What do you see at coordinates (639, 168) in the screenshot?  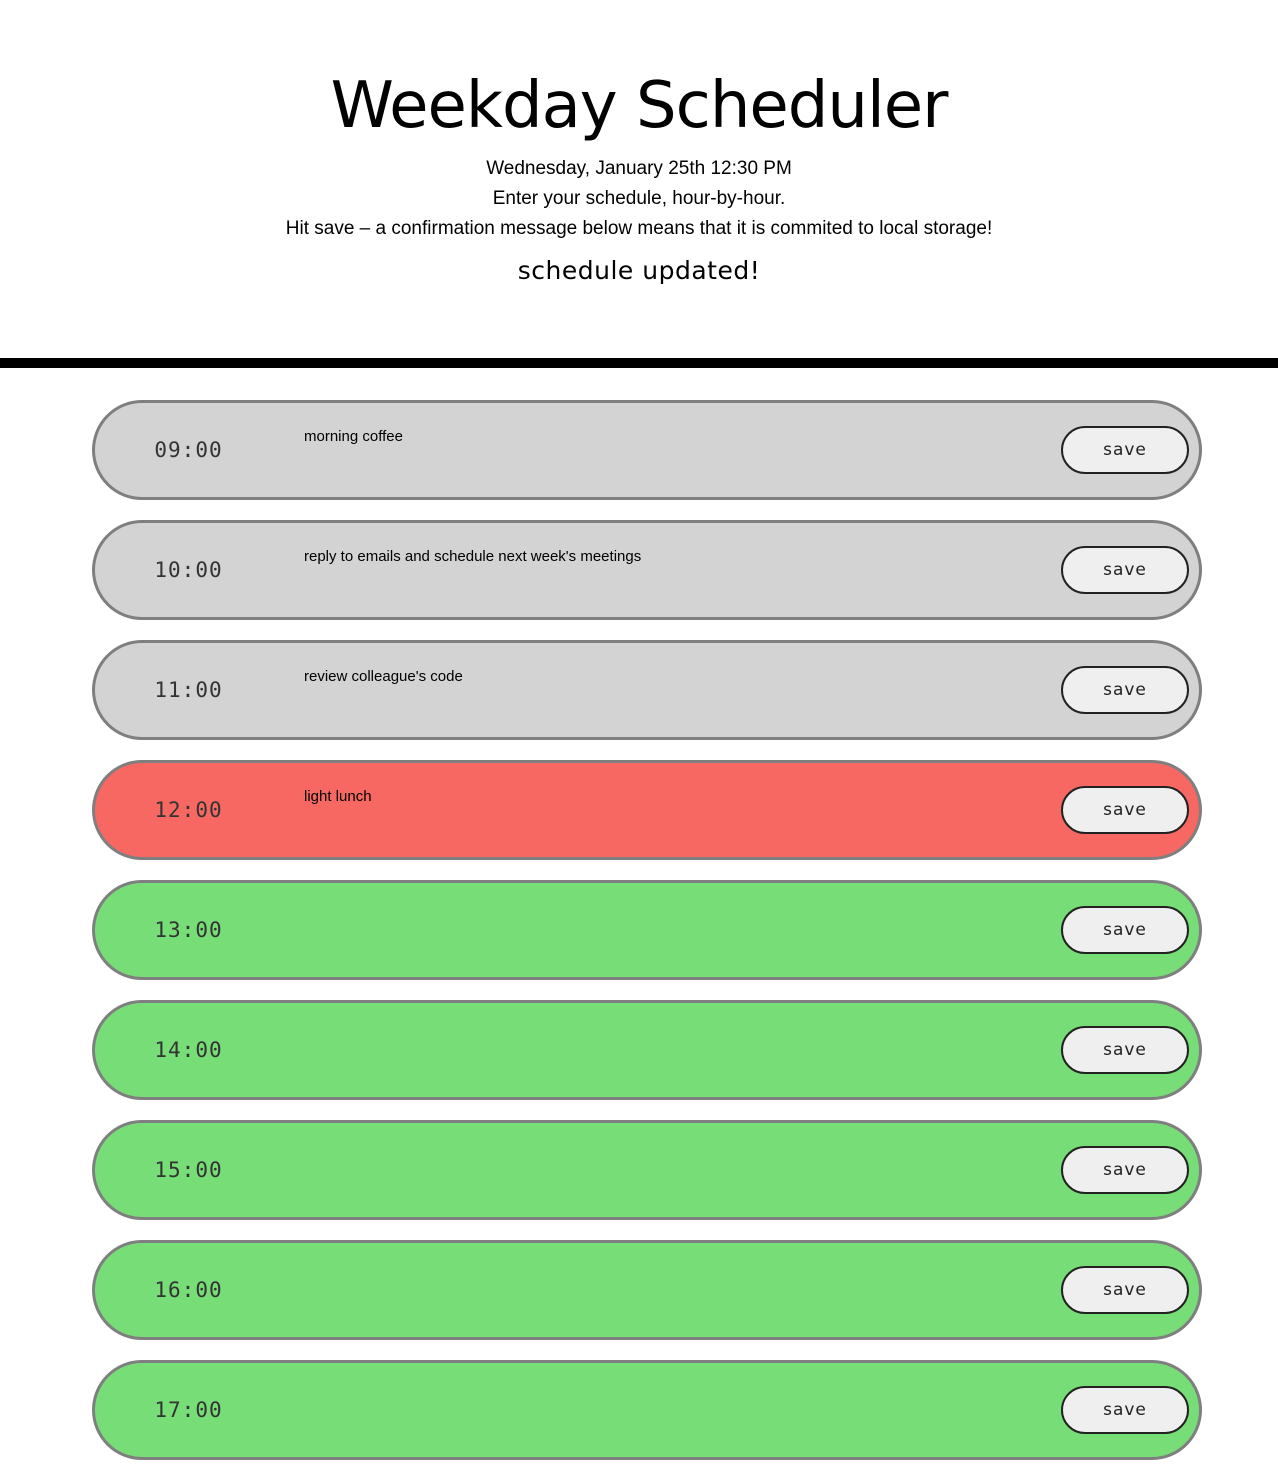 I see `current-date: Wednesday, January 25th 12:30 PM` at bounding box center [639, 168].